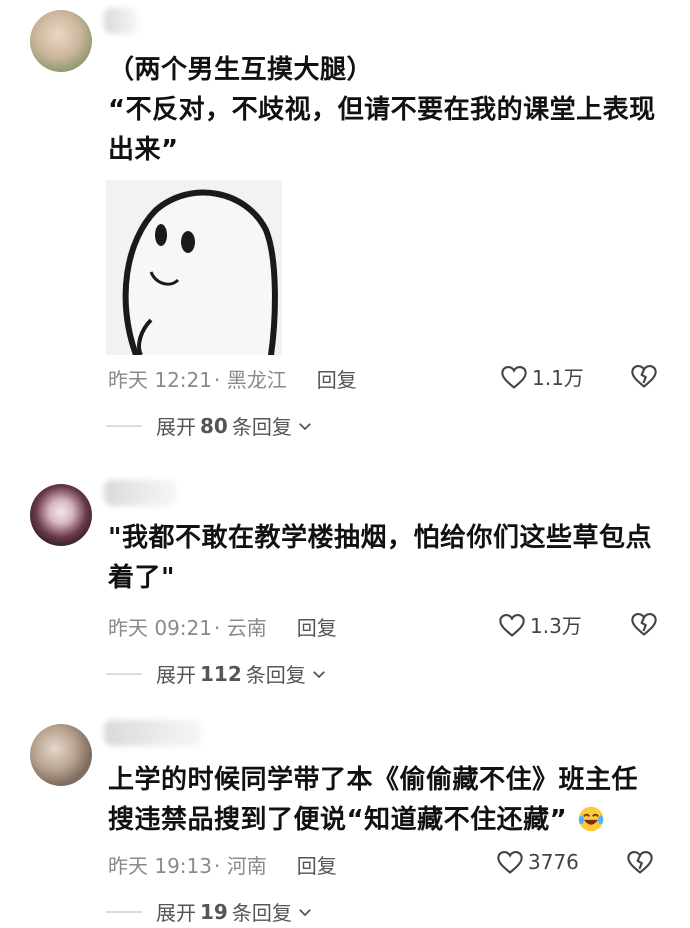 Image resolution: width=690 pixels, height=928 pixels. What do you see at coordinates (142, 578) in the screenshot?
I see `comment-text-line-2: 着了"` at bounding box center [142, 578].